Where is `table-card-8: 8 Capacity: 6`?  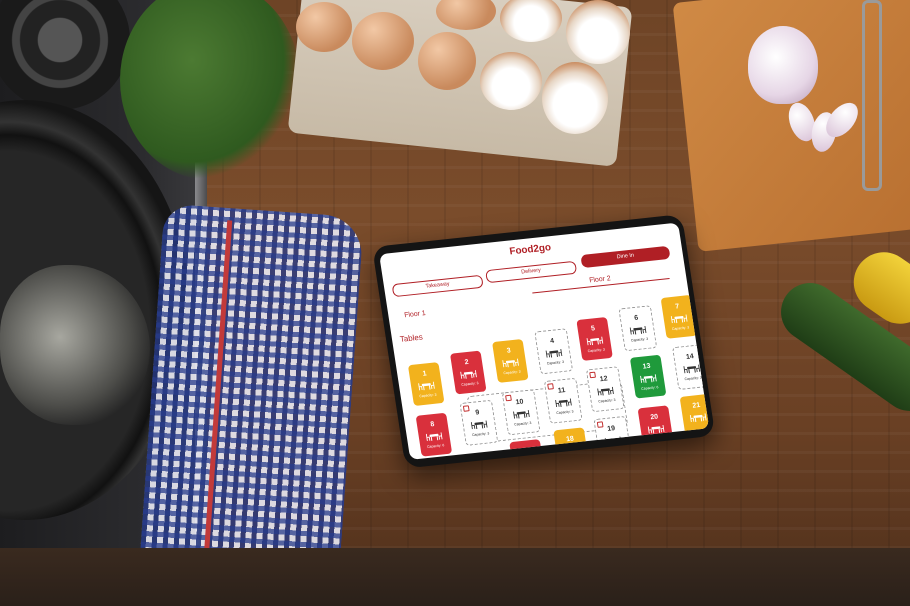
table-card-8: 8 Capacity: 6 is located at coordinates (434, 434).